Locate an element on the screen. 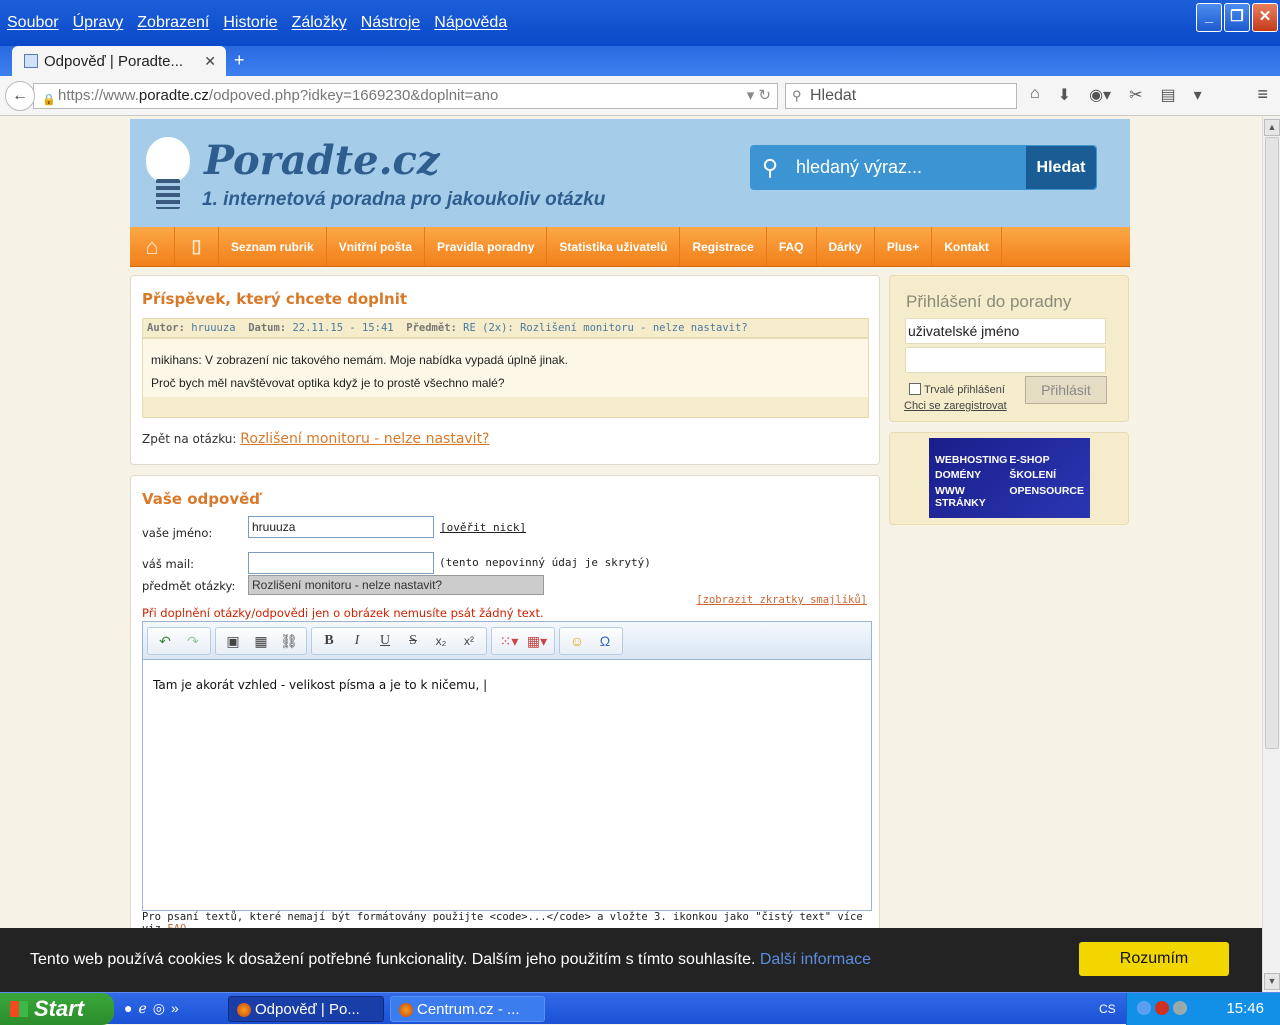  nav-registrace: Registrace is located at coordinates (723, 246).